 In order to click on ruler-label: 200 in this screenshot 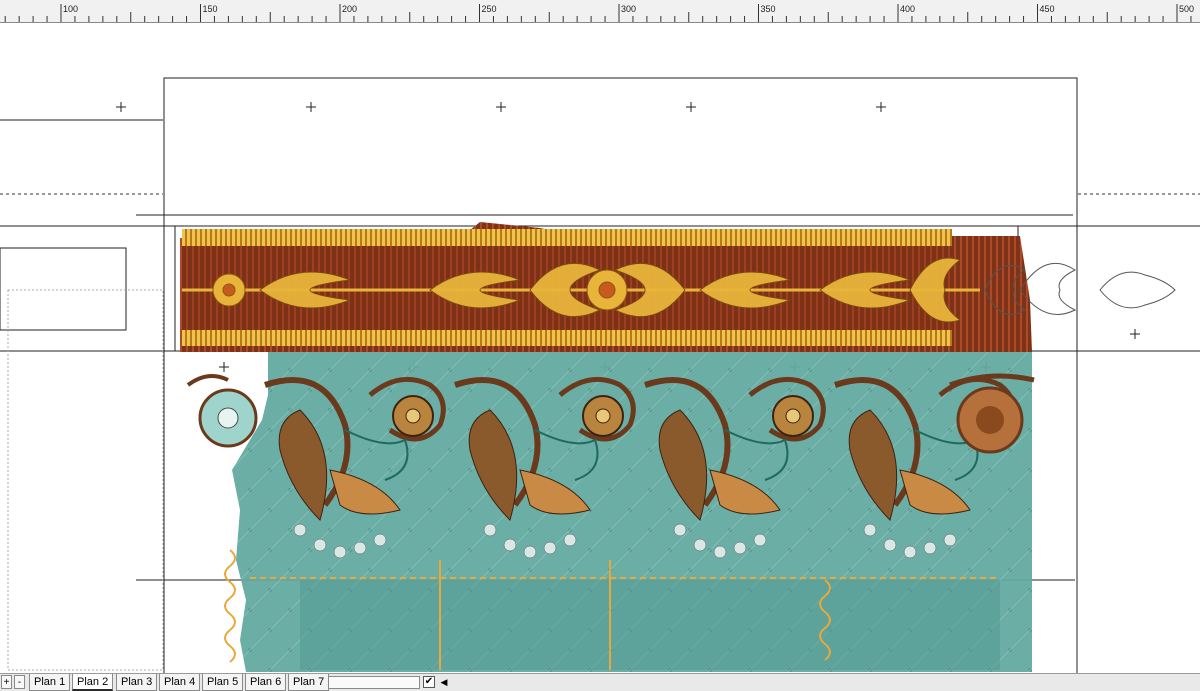, I will do `click(349, 9)`.